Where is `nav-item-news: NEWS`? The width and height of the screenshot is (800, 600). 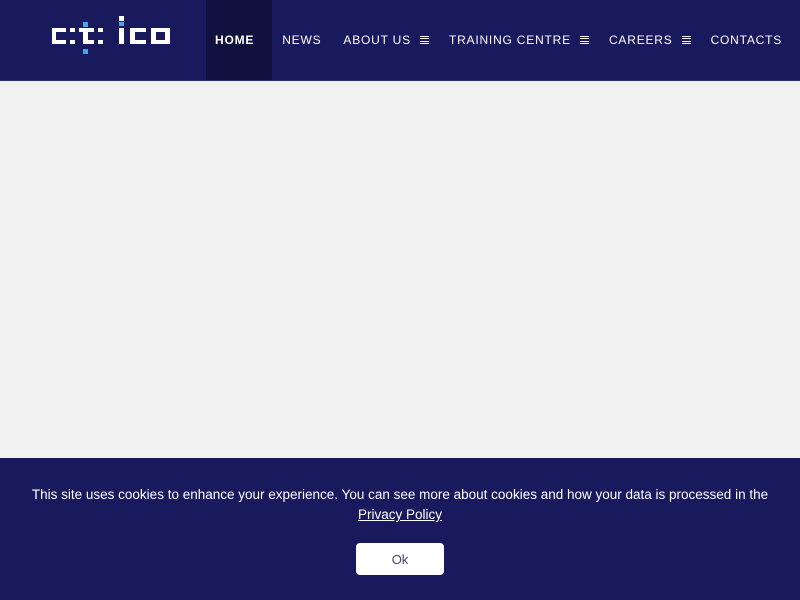
nav-item-news: NEWS is located at coordinates (301, 40).